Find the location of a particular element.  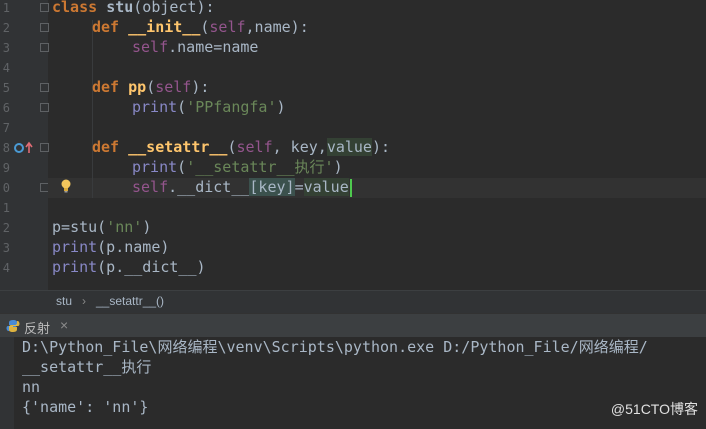

code-line: print('PPfangfa') is located at coordinates (209, 107).